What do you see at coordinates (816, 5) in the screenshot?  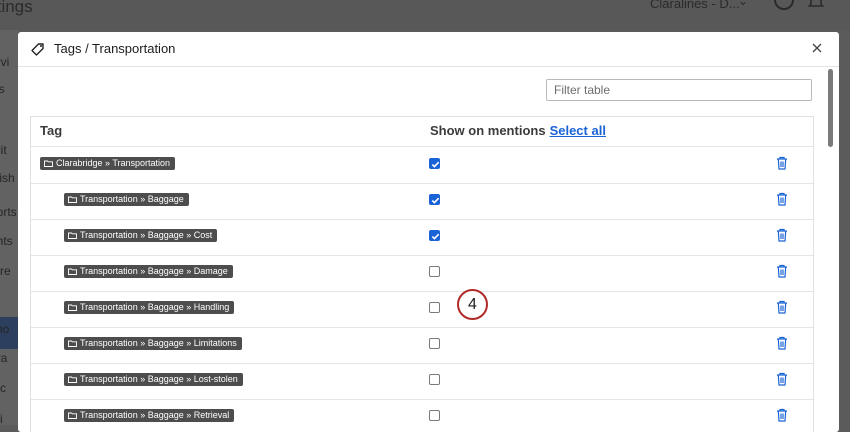 I see `bell-icon` at bounding box center [816, 5].